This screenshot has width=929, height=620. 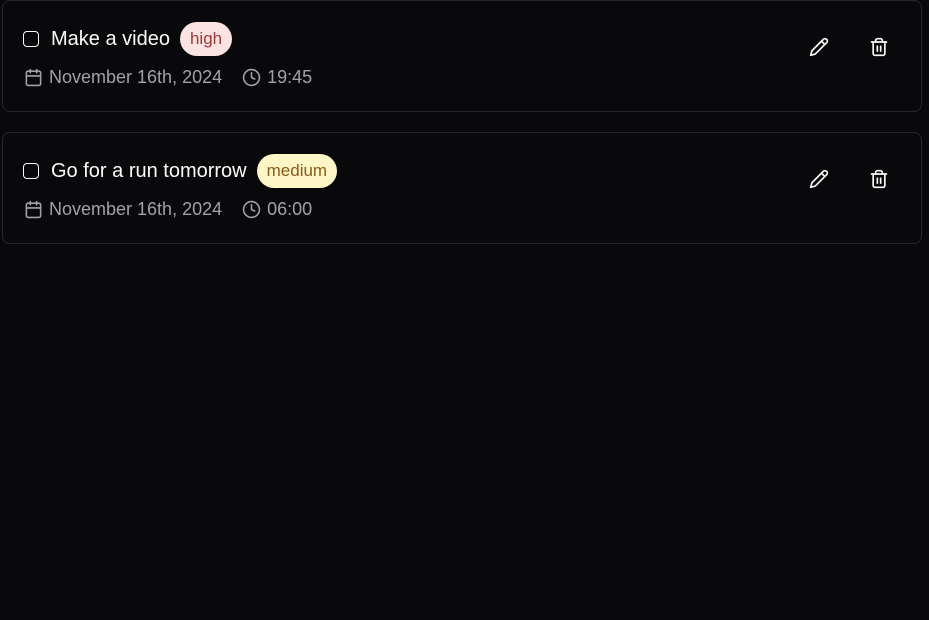 I want to click on task-time: 06:00, so click(x=277, y=209).